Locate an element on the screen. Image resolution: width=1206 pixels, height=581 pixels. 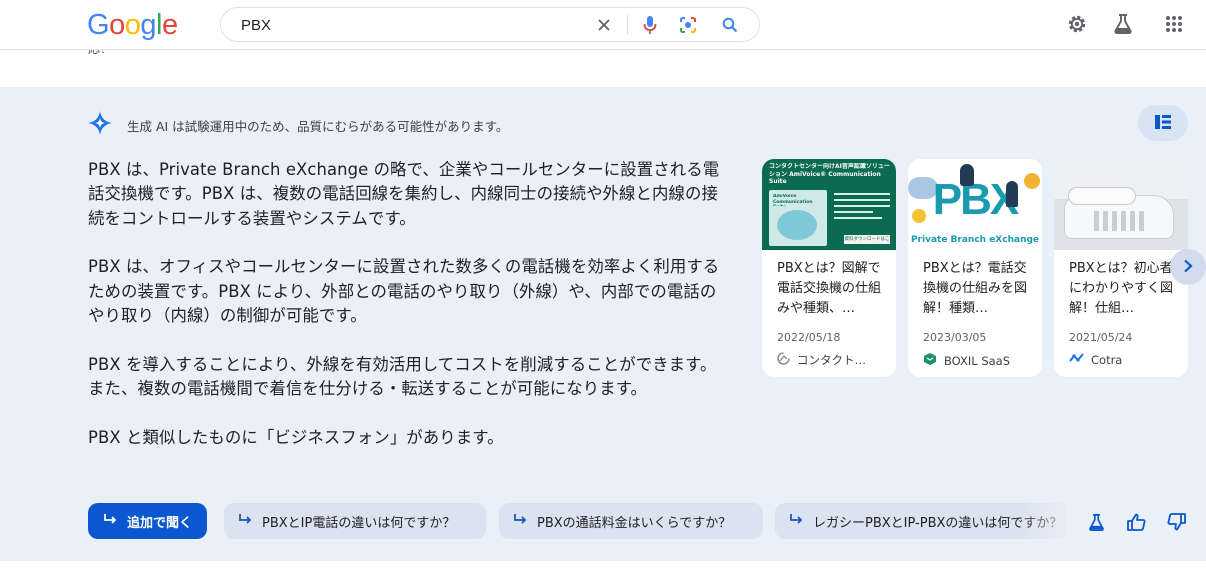
boxil-logo-icon is located at coordinates (930, 360).